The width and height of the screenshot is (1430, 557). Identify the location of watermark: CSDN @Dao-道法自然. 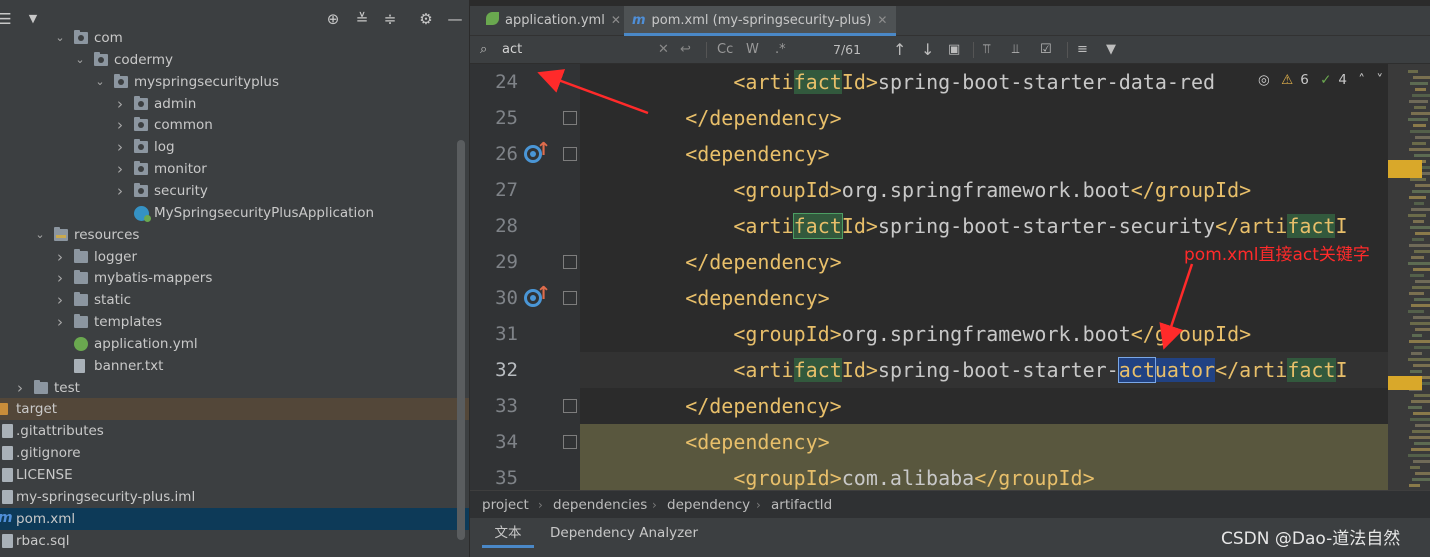
(1311, 539).